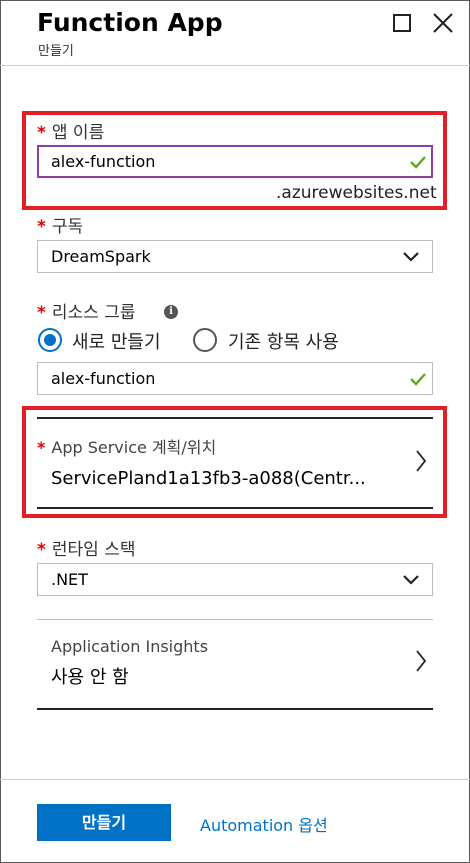 This screenshot has width=470, height=863. What do you see at coordinates (235, 779) in the screenshot?
I see `footer-divider` at bounding box center [235, 779].